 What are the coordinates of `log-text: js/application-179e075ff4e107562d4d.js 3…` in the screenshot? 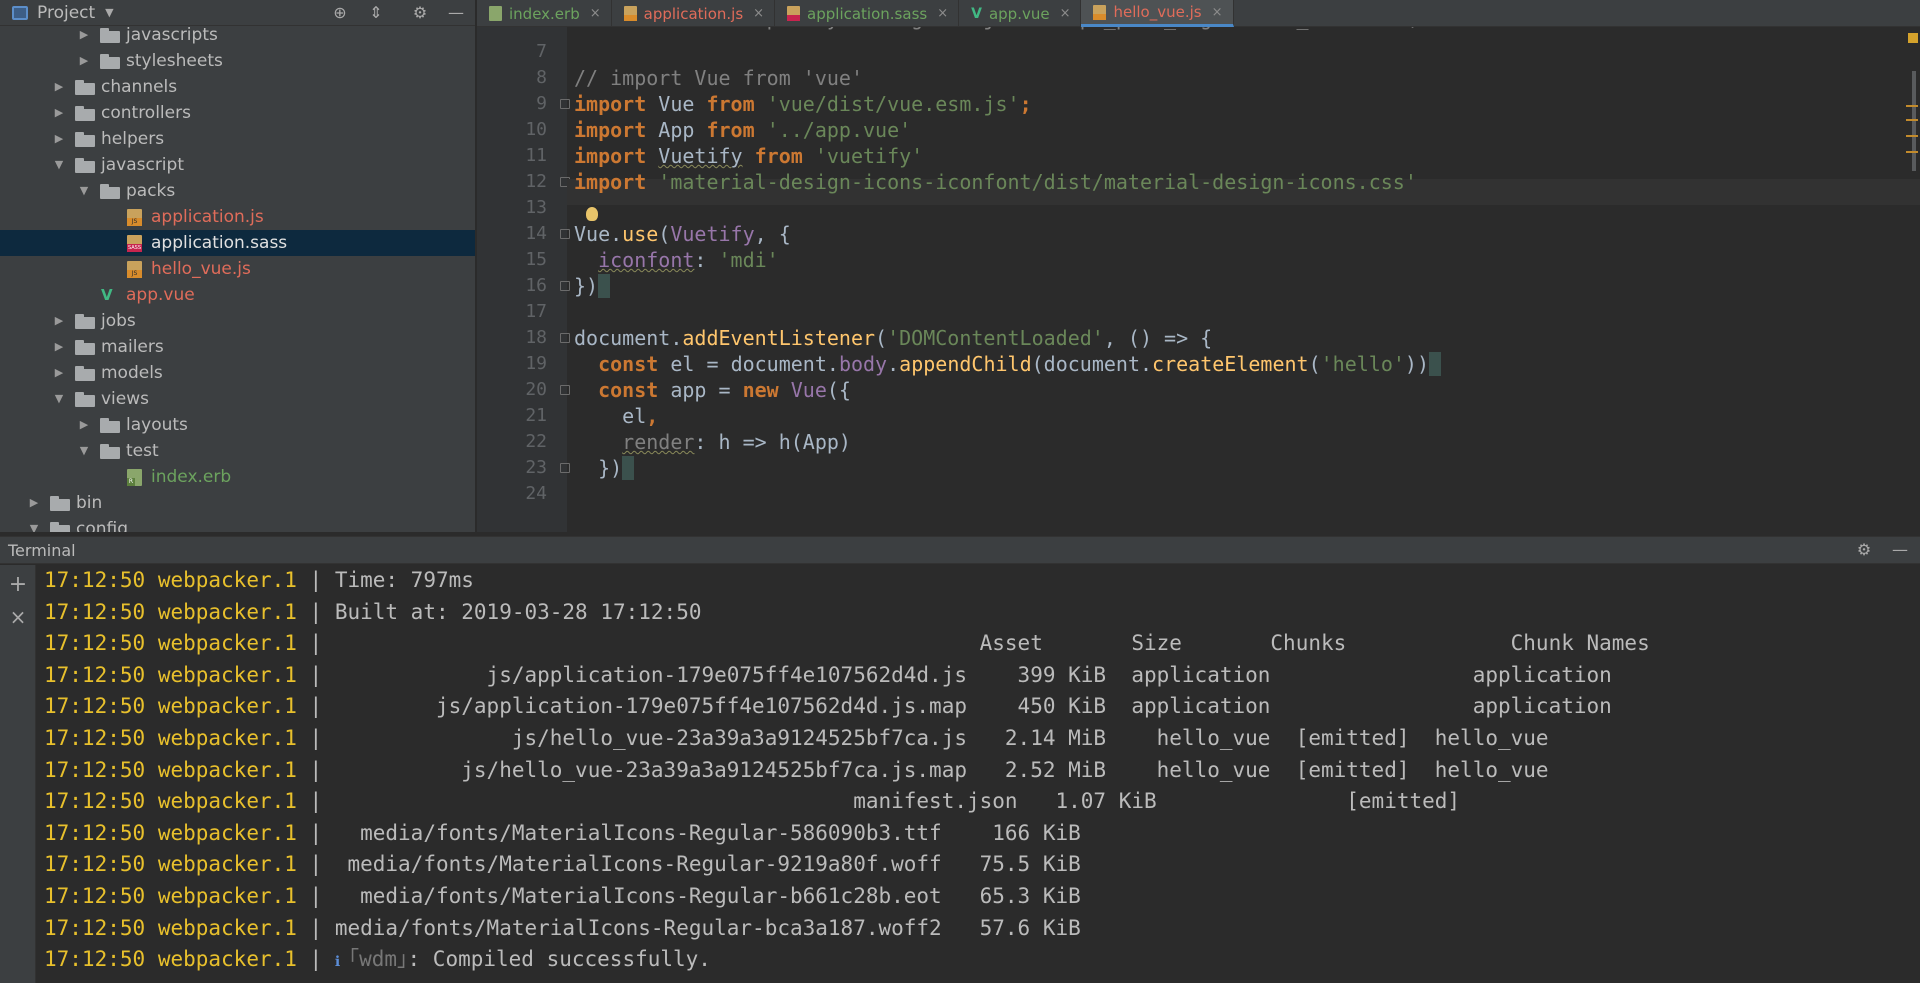 It's located at (973, 674).